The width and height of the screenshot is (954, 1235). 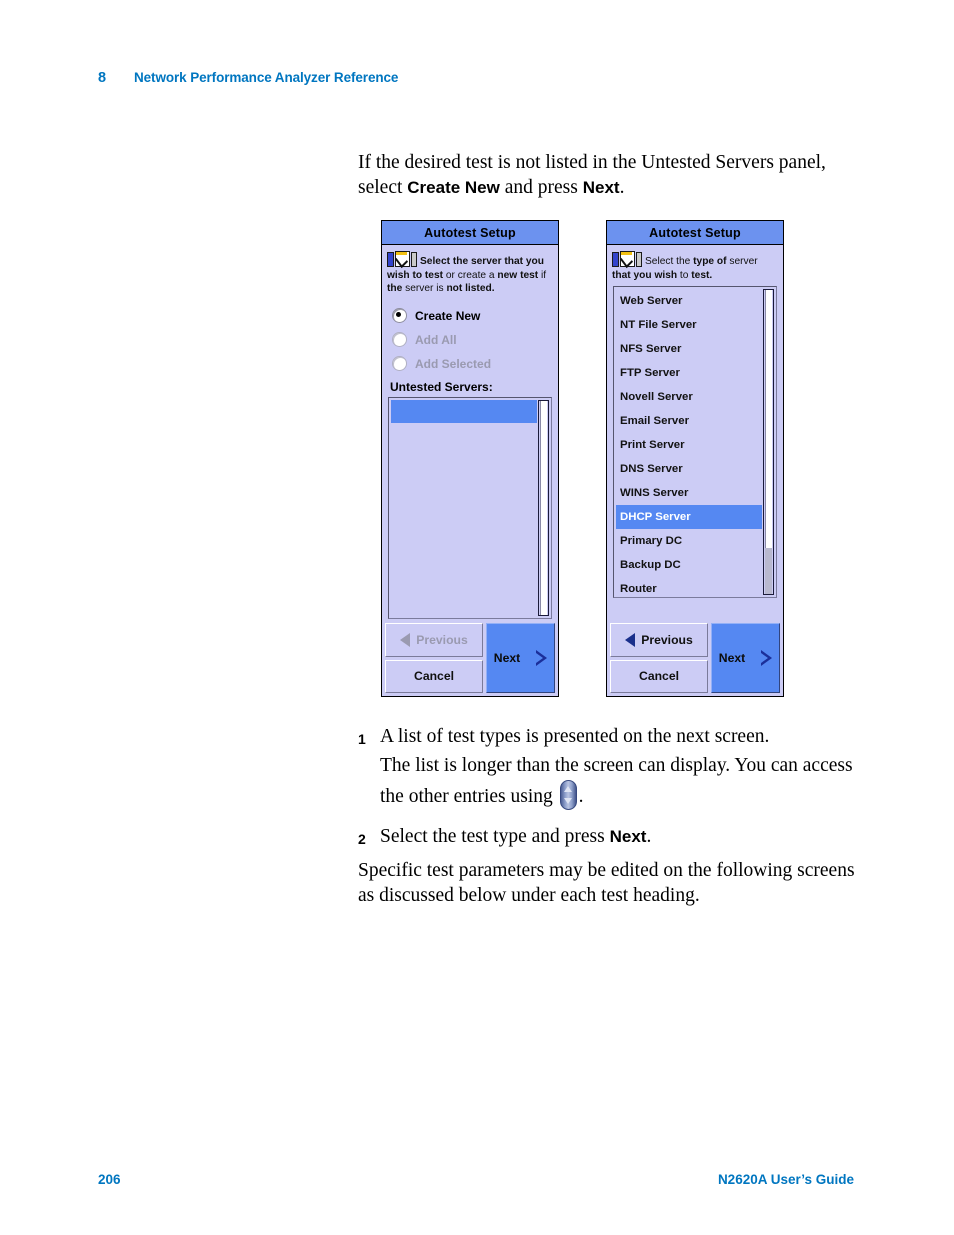 What do you see at coordinates (464, 411) in the screenshot?
I see `list-item-empty-selected` at bounding box center [464, 411].